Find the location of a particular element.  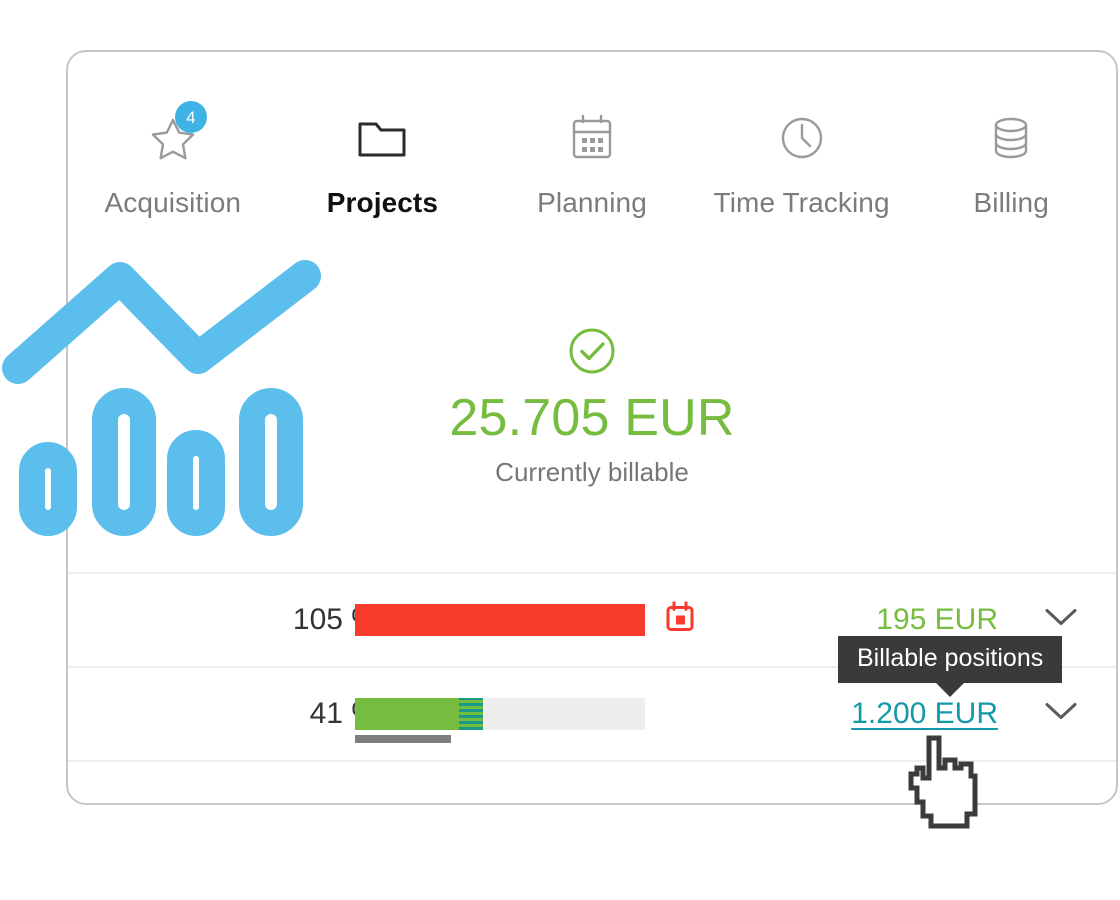

nav-item-time-tracking: Time Tracking is located at coordinates (802, 163).